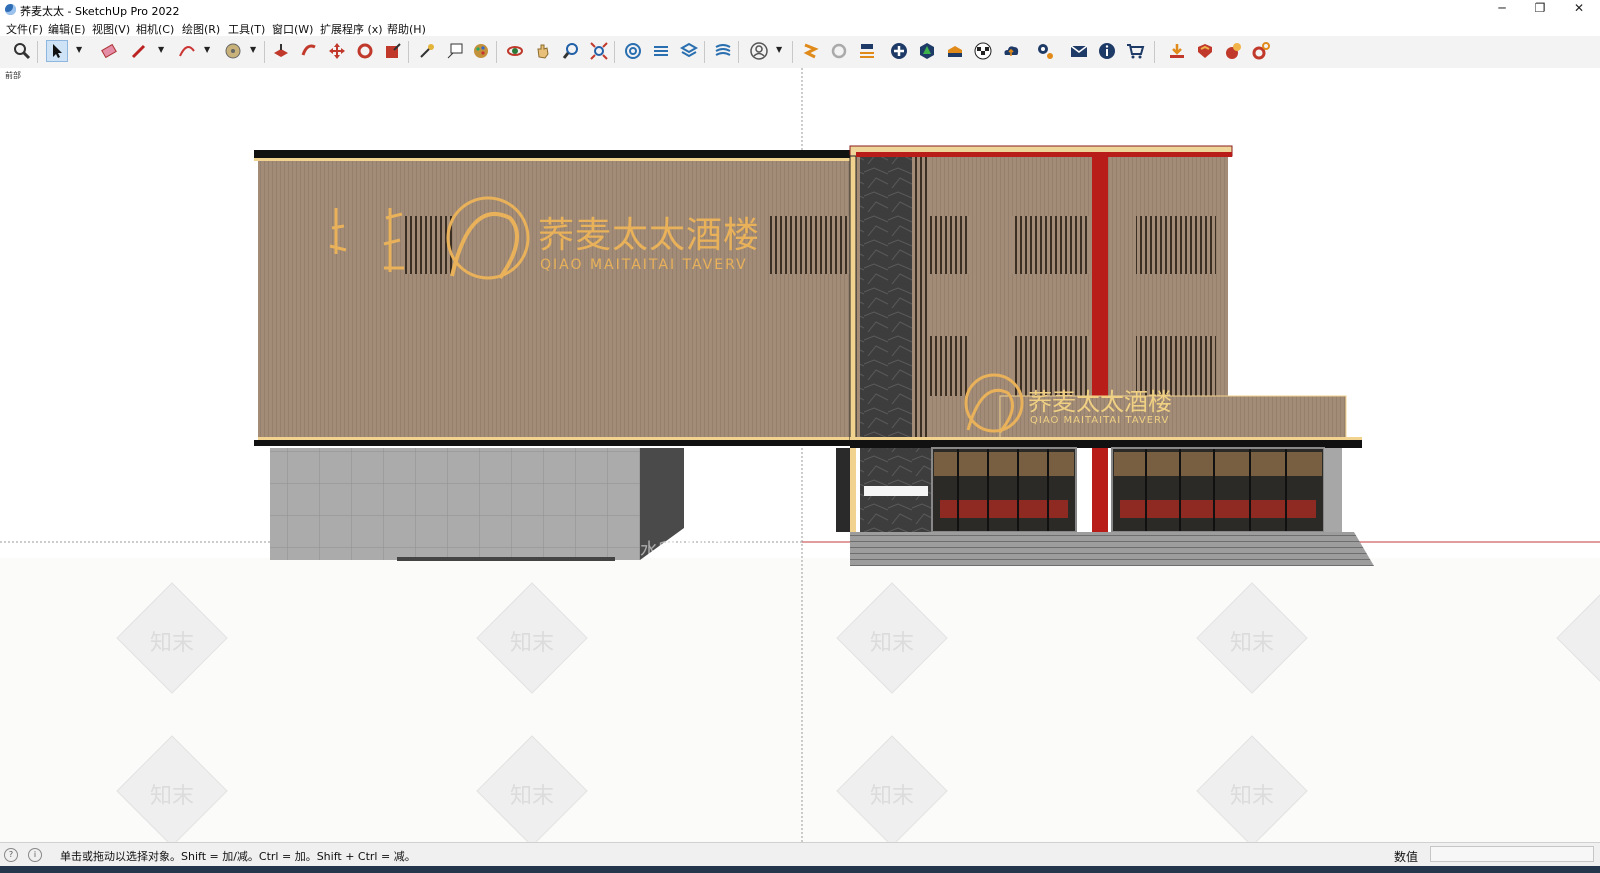 This screenshot has width=1600, height=873. Describe the element at coordinates (1045, 51) in the screenshot. I see `settings-icon` at that location.